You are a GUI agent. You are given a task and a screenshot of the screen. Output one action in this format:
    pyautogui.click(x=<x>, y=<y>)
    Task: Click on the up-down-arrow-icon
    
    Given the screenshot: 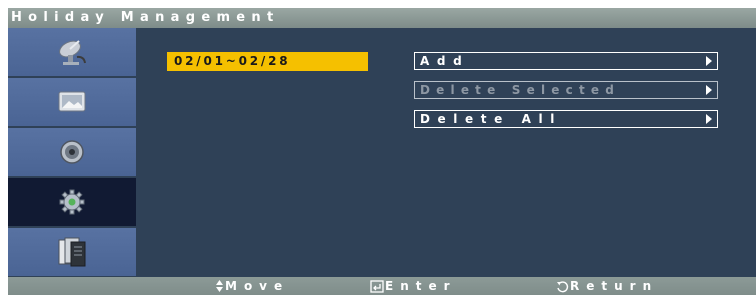 What is the action you would take?
    pyautogui.click(x=219, y=286)
    